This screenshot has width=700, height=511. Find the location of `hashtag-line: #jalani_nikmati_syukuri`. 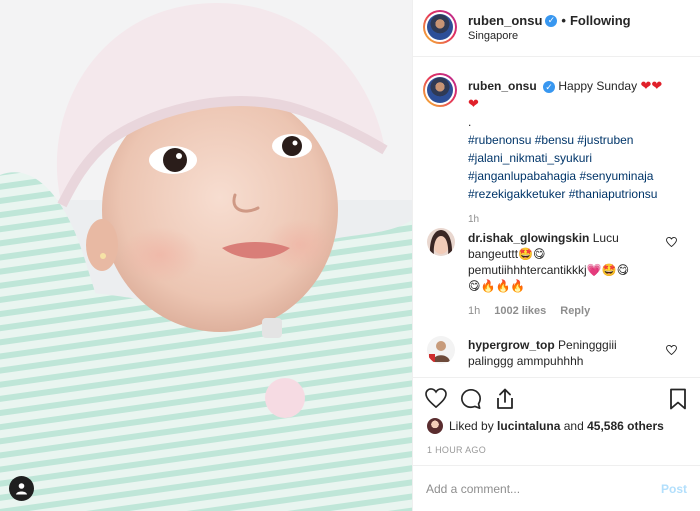

hashtag-line: #jalani_nikmati_syukuri is located at coordinates (578, 158).